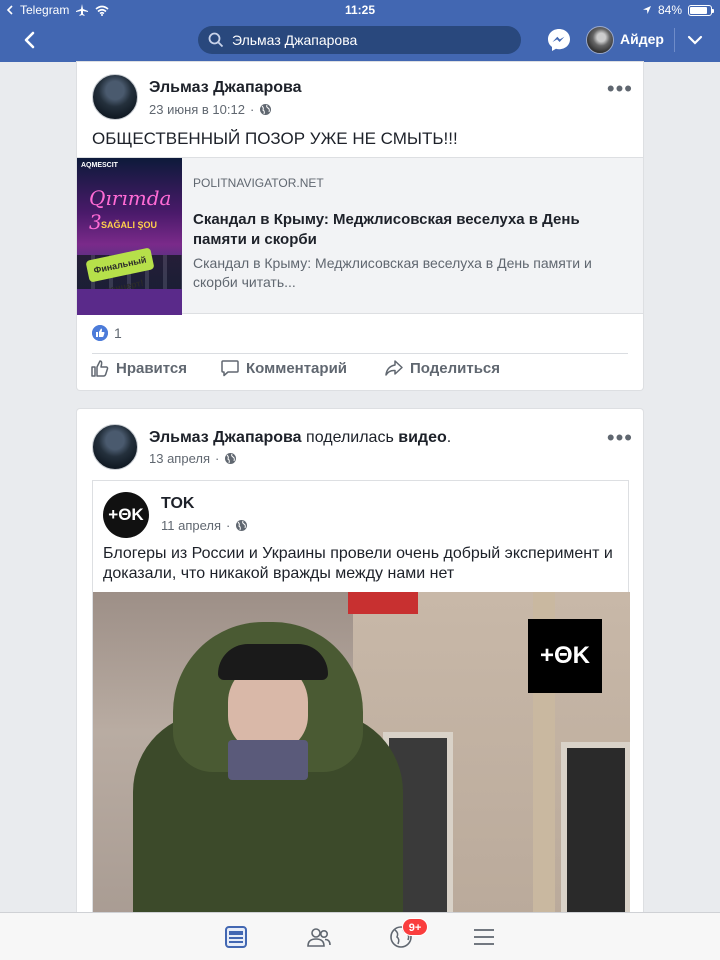 This screenshot has height=960, width=720. Describe the element at coordinates (99, 165) in the screenshot. I see `thumb-top-text: AQMESCIT` at that location.